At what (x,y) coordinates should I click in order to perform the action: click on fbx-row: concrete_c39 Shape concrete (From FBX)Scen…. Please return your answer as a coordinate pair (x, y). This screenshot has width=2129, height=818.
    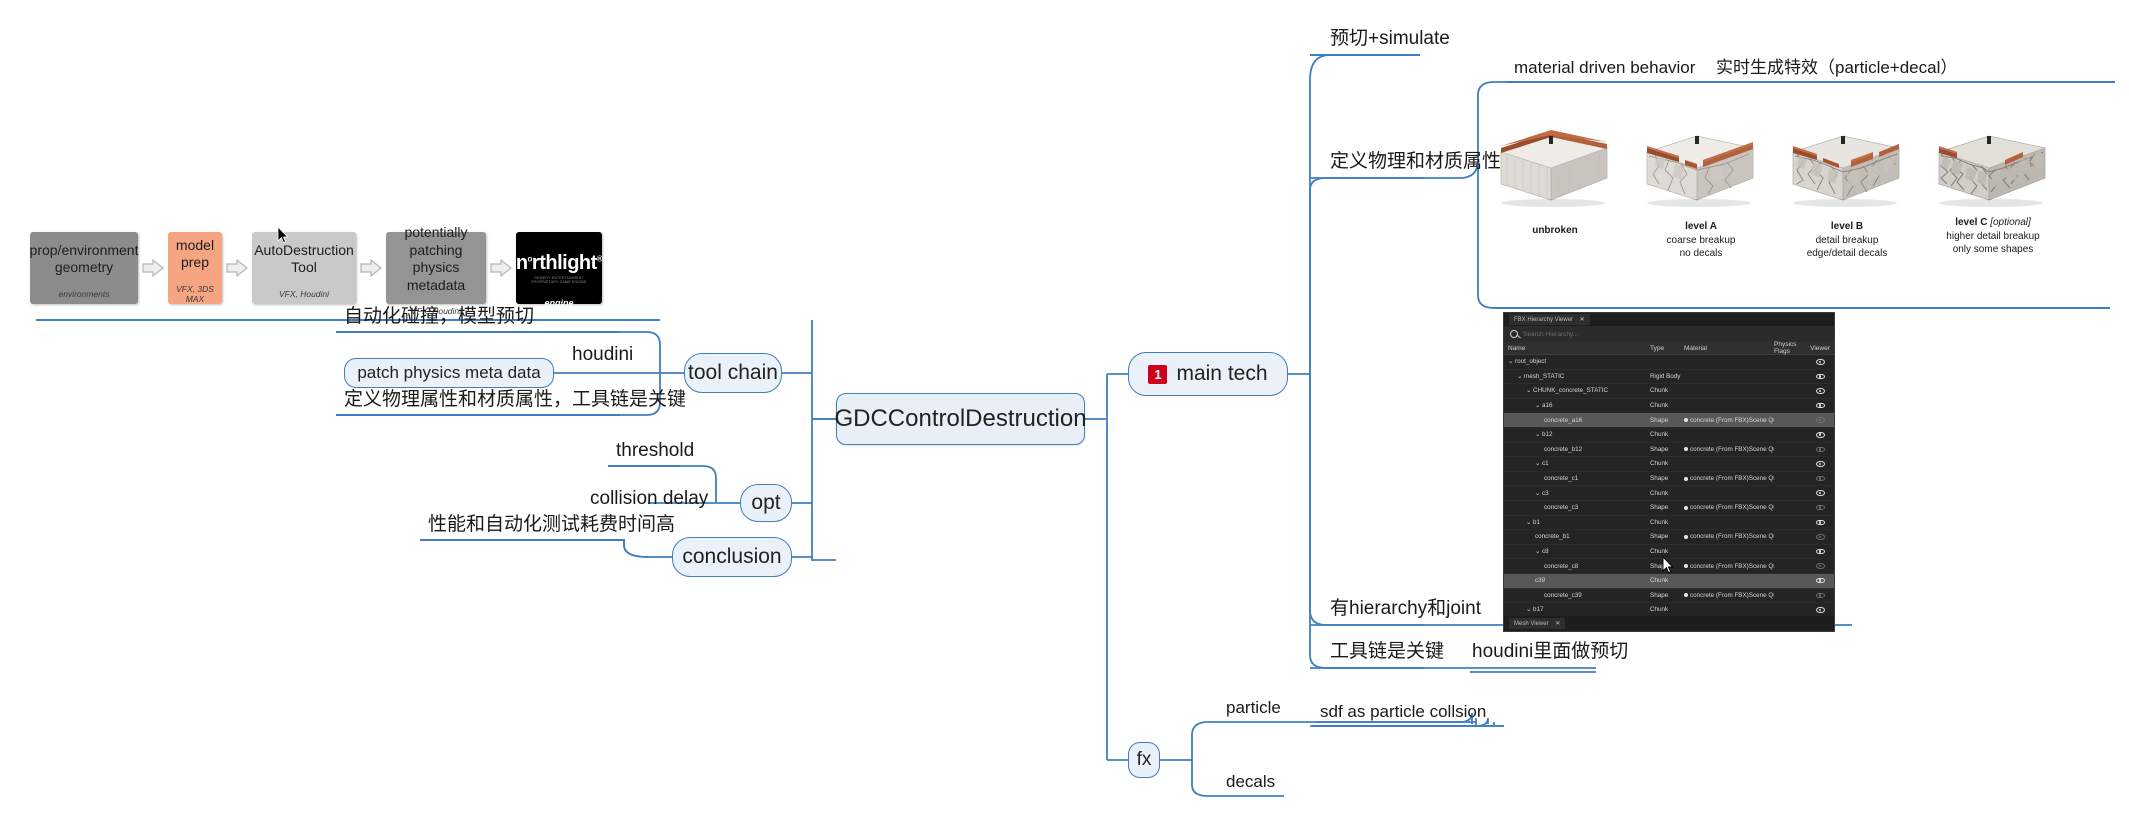
    Looking at the image, I should click on (1669, 596).